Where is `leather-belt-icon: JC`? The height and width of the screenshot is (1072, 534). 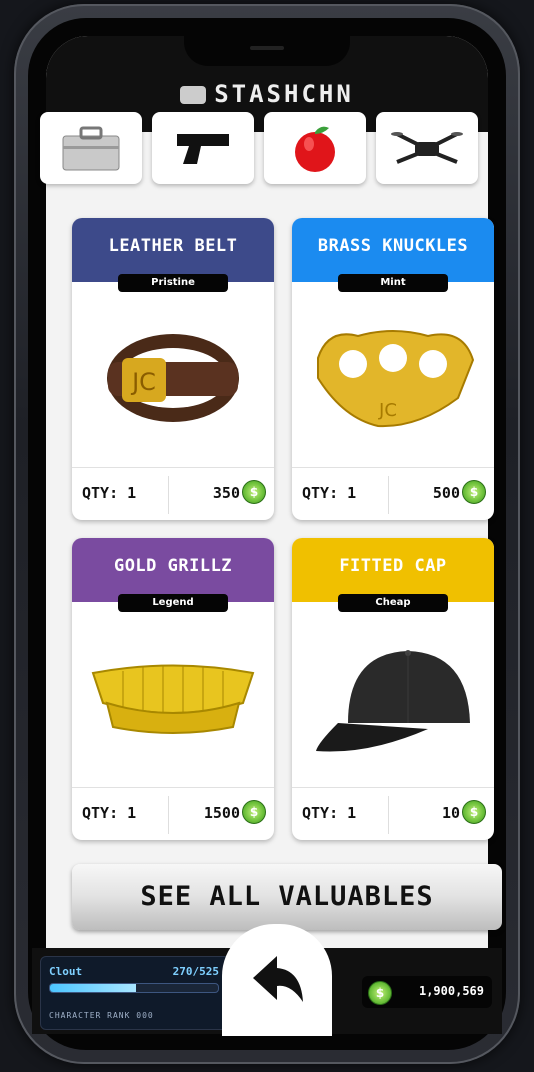 leather-belt-icon: JC is located at coordinates (173, 378).